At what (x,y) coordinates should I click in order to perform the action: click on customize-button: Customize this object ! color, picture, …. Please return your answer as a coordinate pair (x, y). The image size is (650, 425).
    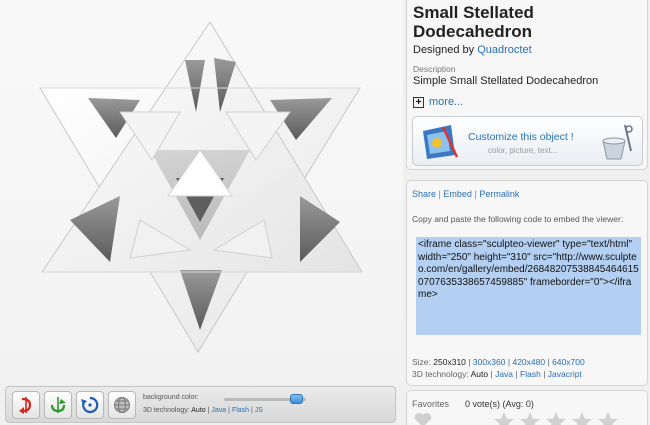
    Looking at the image, I should click on (527, 141).